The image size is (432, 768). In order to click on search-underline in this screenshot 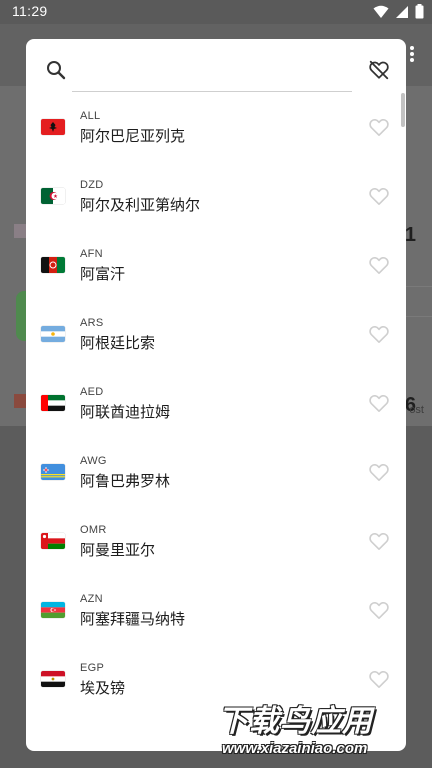, I will do `click(212, 91)`.